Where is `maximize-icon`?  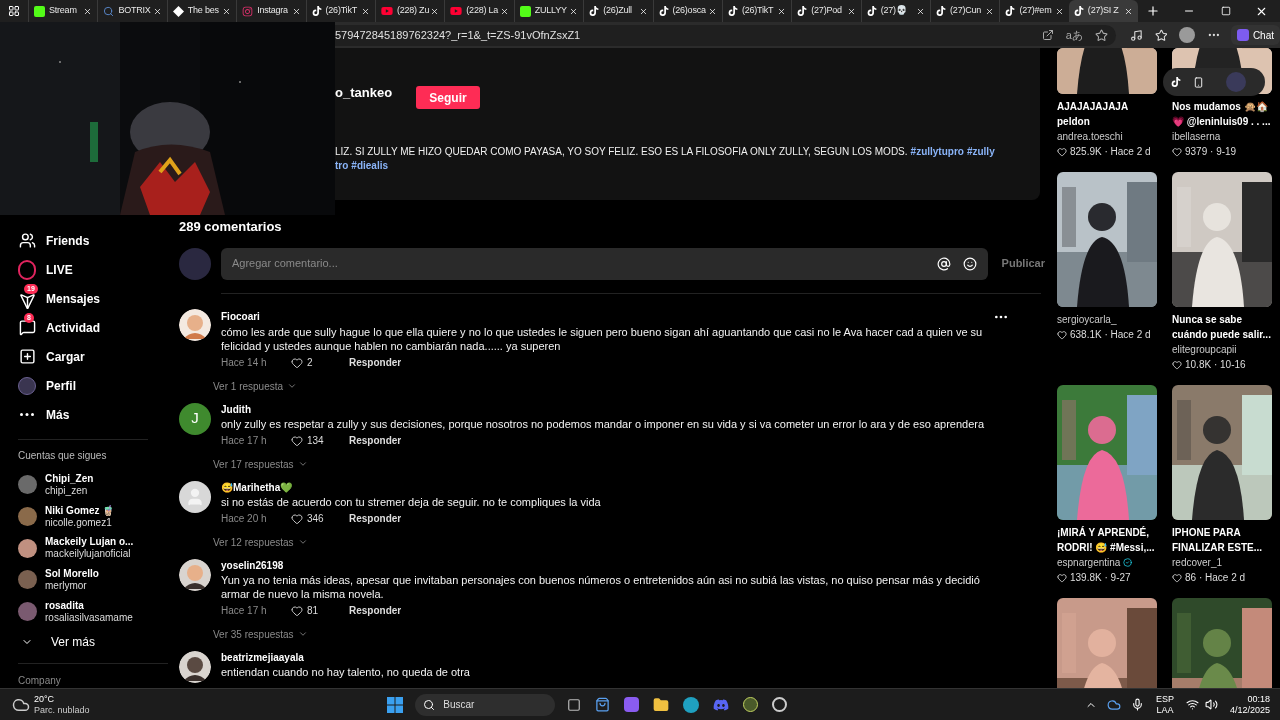
maximize-icon is located at coordinates (1226, 11).